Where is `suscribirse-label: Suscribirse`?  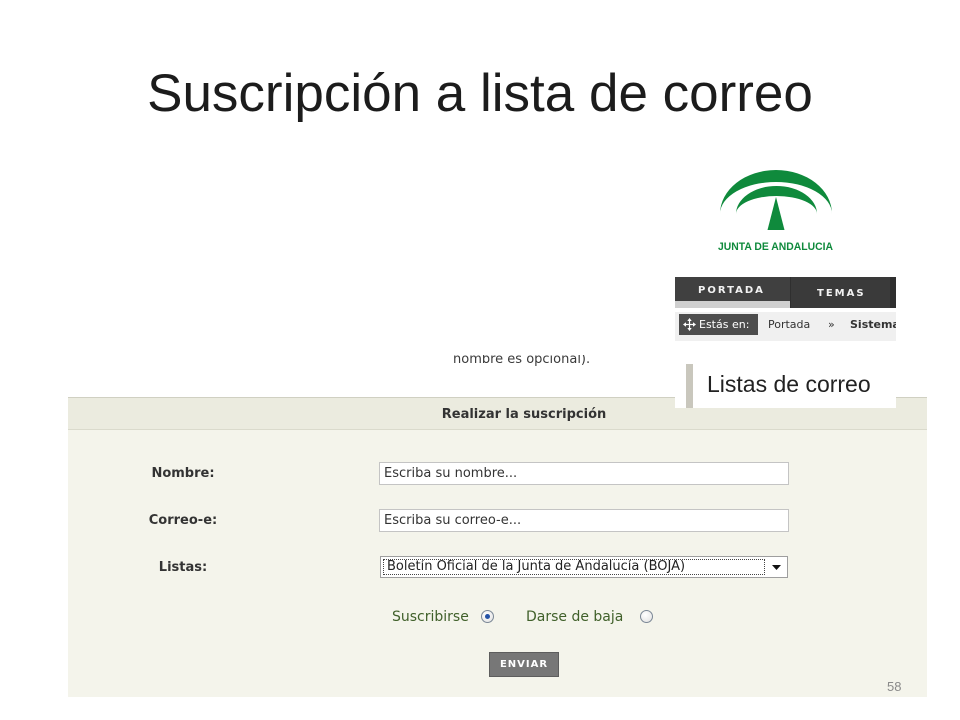
suscribirse-label: Suscribirse is located at coordinates (430, 617).